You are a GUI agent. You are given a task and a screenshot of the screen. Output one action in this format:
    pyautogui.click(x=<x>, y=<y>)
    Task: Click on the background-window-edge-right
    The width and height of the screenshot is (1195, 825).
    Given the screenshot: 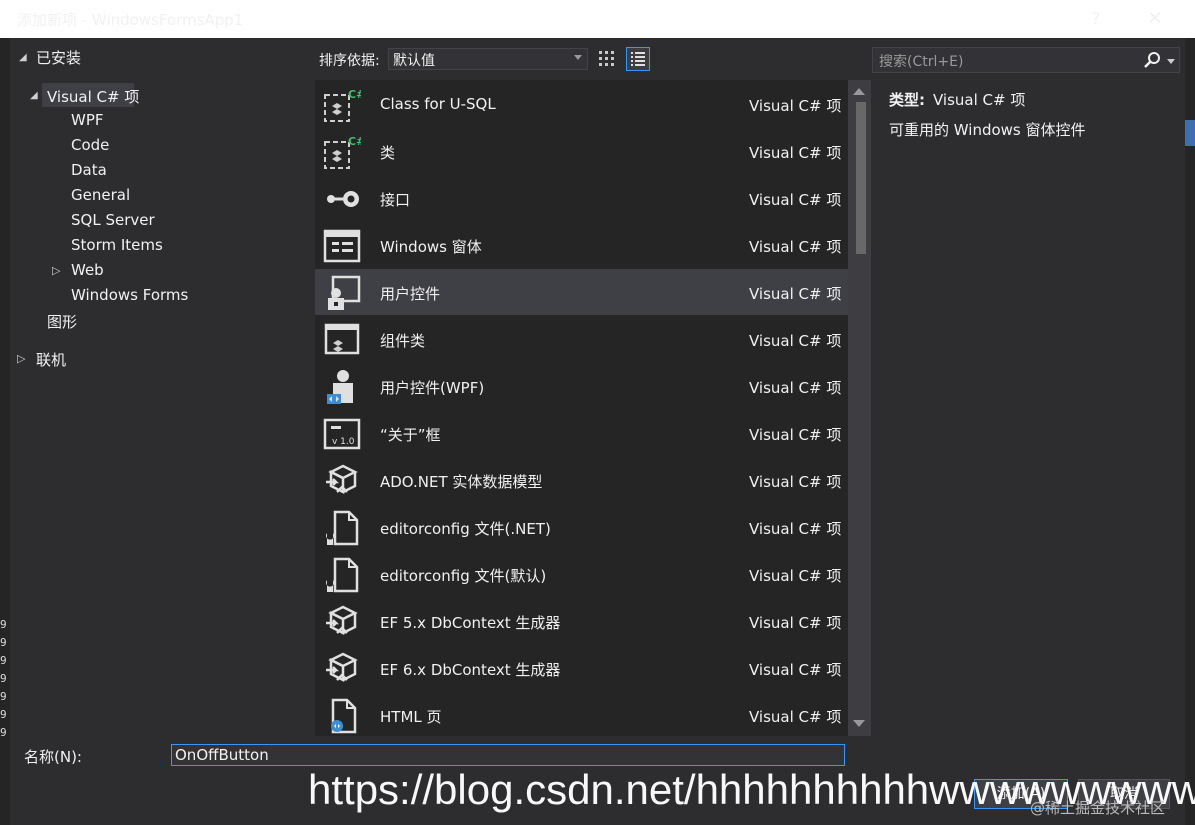 What is the action you would take?
    pyautogui.click(x=1190, y=431)
    